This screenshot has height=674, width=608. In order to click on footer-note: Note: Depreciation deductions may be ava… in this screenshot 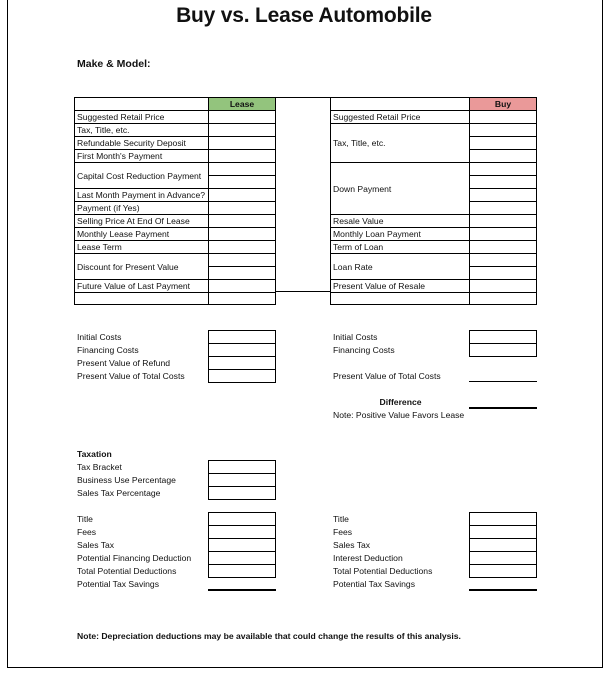, I will do `click(269, 636)`.